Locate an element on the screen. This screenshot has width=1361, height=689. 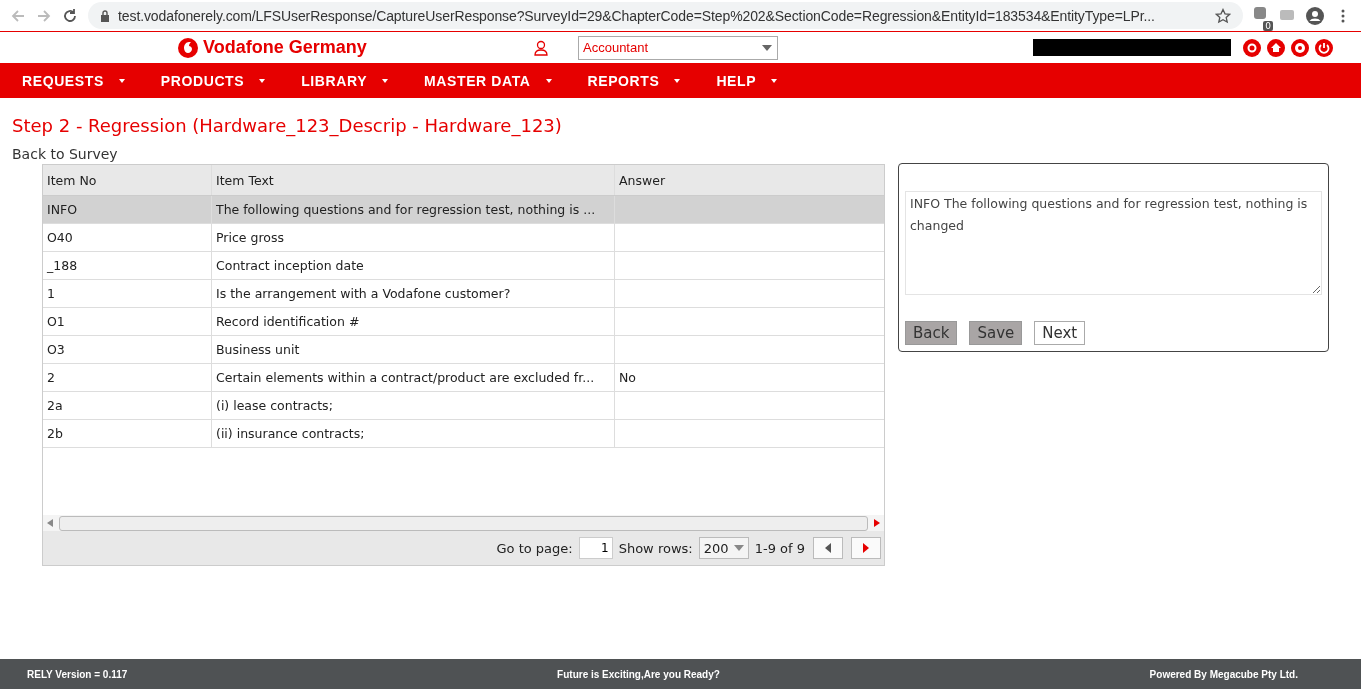
column-header: Answer is located at coordinates (749, 180).